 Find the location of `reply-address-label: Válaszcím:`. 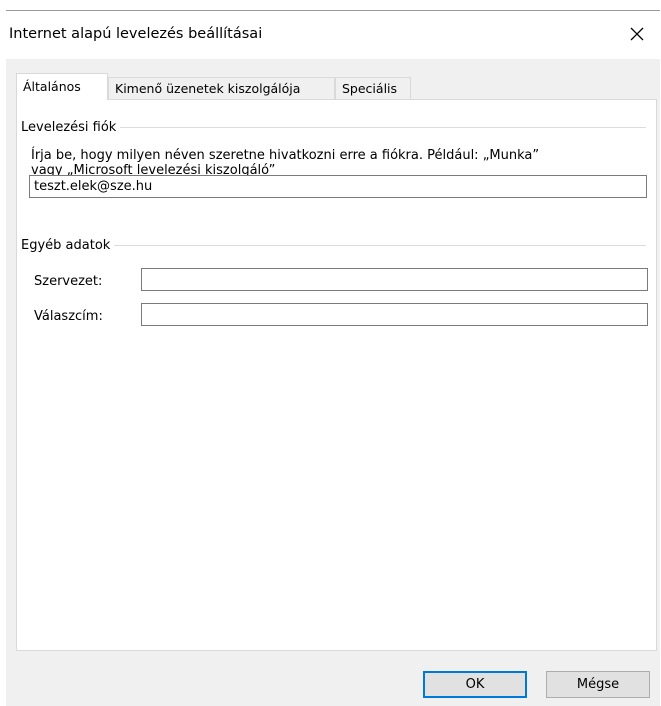

reply-address-label: Válaszcím: is located at coordinates (68, 316).